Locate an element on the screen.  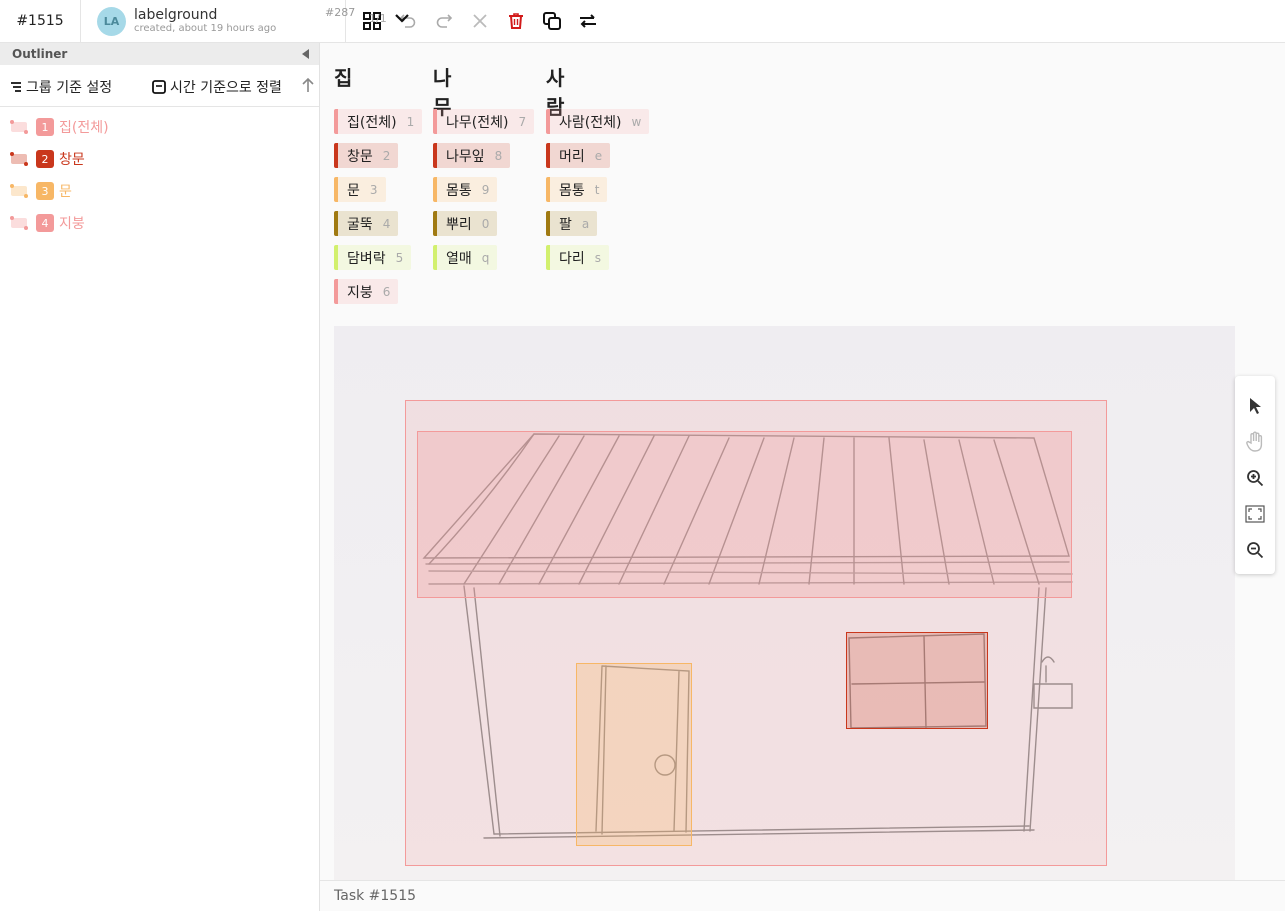
label-chip: 창문 2 is located at coordinates (366, 155).